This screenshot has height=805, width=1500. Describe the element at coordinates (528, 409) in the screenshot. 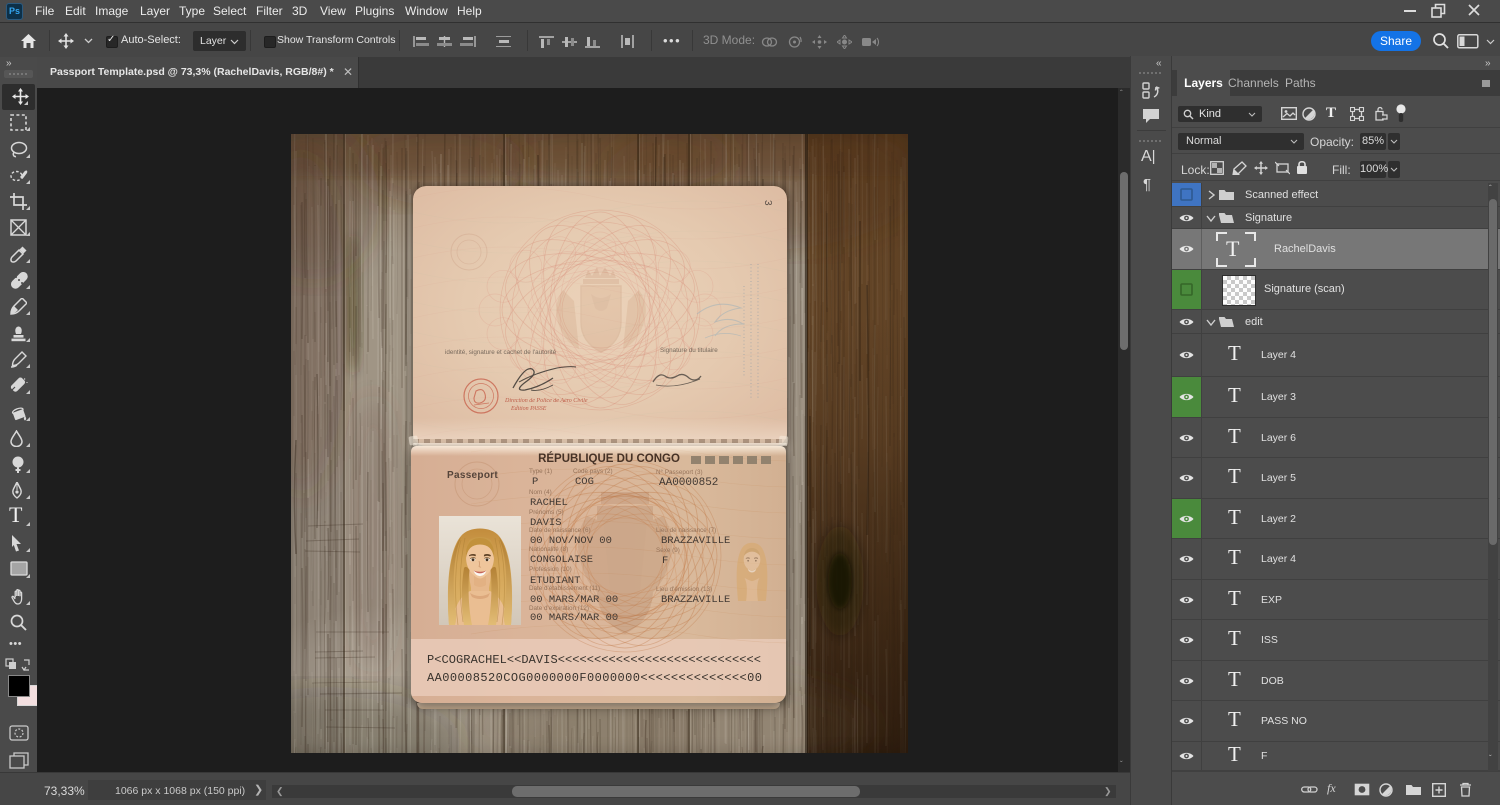

I see `svg-text: Edition PASSE` at that location.